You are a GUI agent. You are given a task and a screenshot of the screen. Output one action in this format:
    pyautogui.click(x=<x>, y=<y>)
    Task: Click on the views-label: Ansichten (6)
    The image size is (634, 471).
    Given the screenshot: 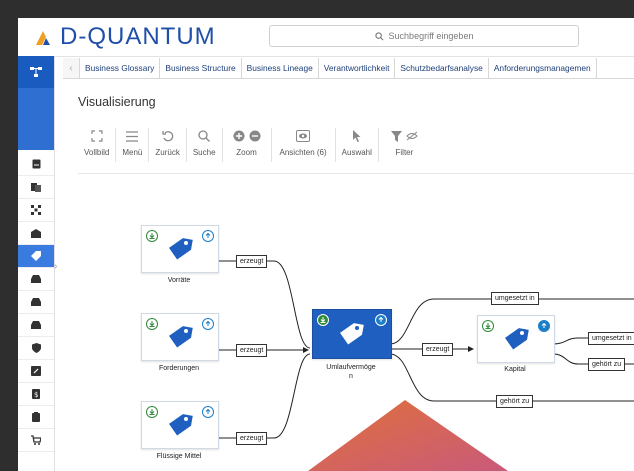 What is the action you would take?
    pyautogui.click(x=303, y=152)
    